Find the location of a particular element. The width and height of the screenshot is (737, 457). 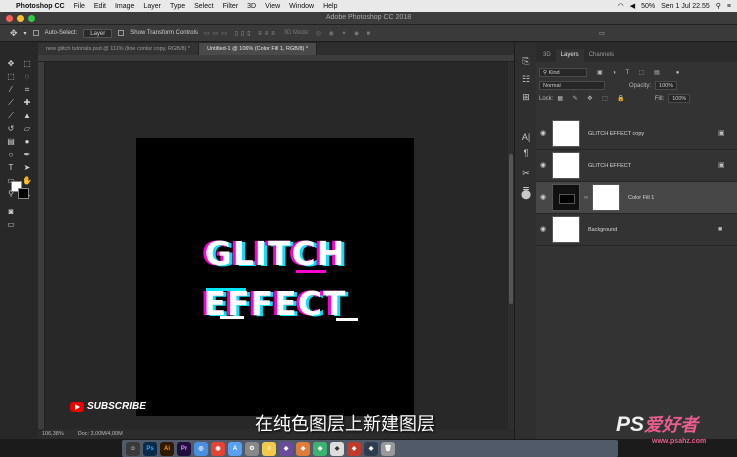

notes-icon: ≡ is located at coordinates (269, 448).